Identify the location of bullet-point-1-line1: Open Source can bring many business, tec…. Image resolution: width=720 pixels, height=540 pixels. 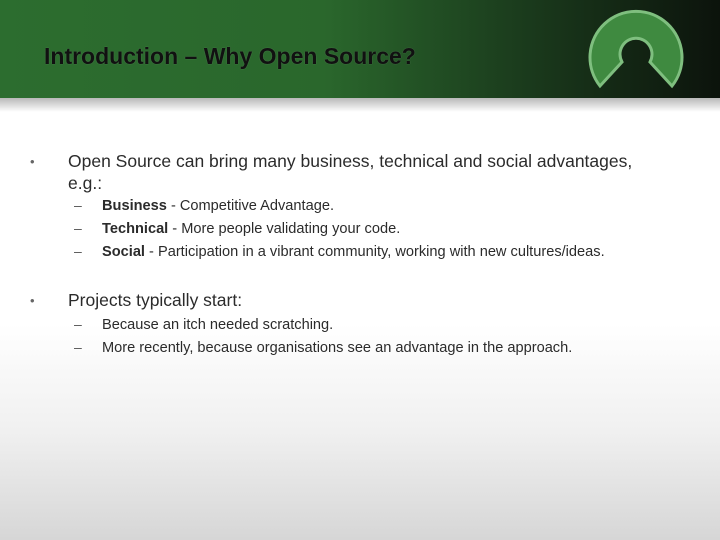
(350, 161).